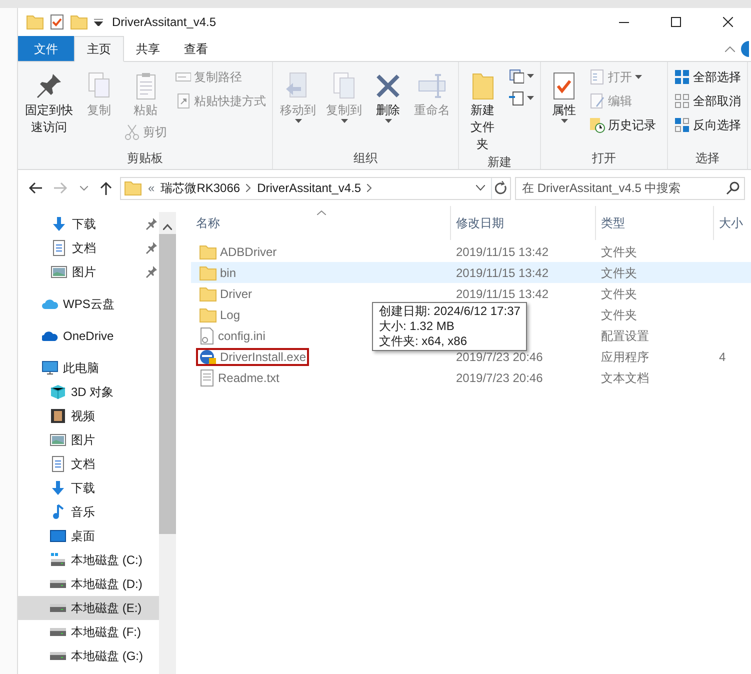  I want to click on edit-icon, so click(597, 101).